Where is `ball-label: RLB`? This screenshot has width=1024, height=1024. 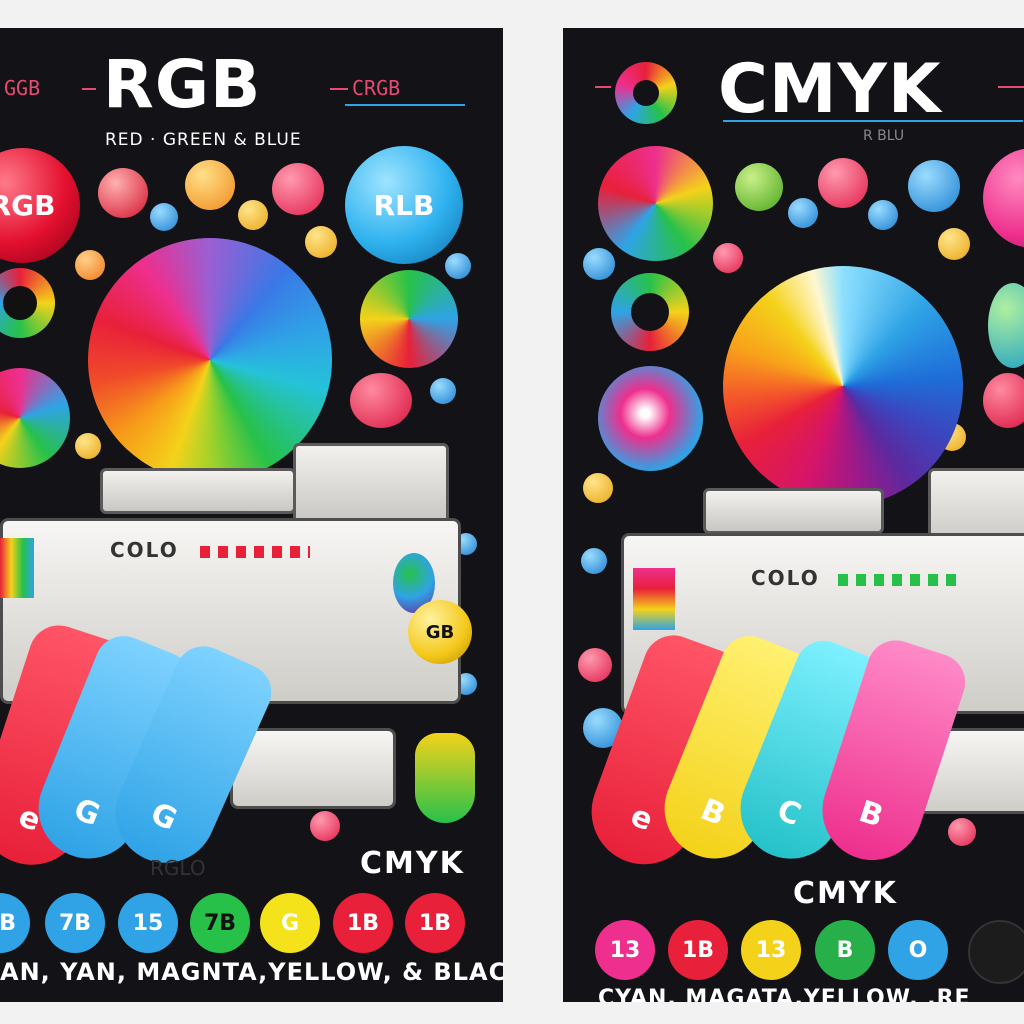
ball-label: RLB is located at coordinates (404, 205).